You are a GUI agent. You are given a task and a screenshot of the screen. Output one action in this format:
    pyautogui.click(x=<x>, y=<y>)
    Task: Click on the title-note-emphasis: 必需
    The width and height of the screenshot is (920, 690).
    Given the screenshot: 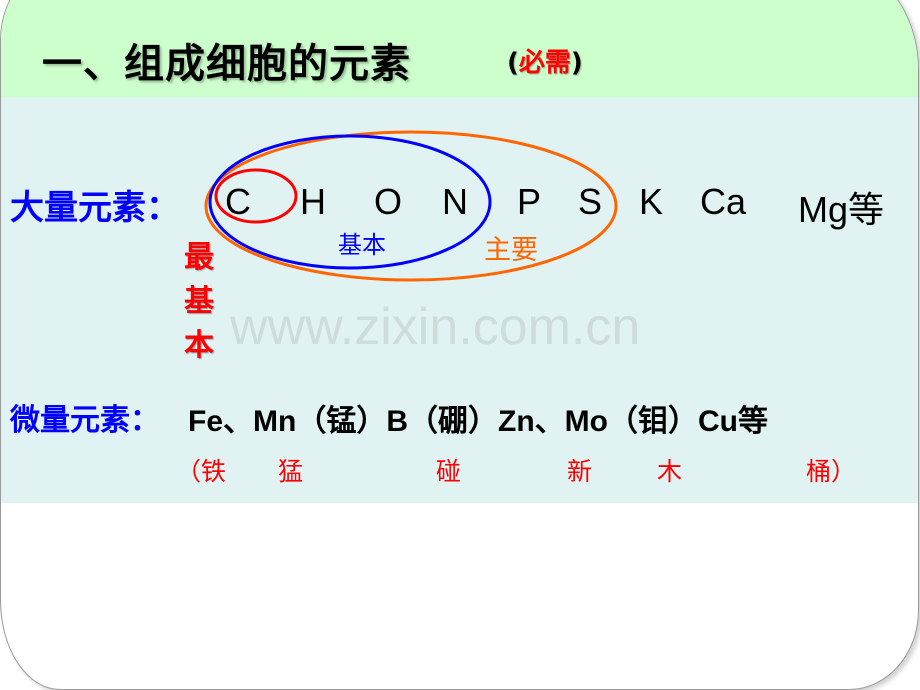 What is the action you would take?
    pyautogui.click(x=544, y=63)
    